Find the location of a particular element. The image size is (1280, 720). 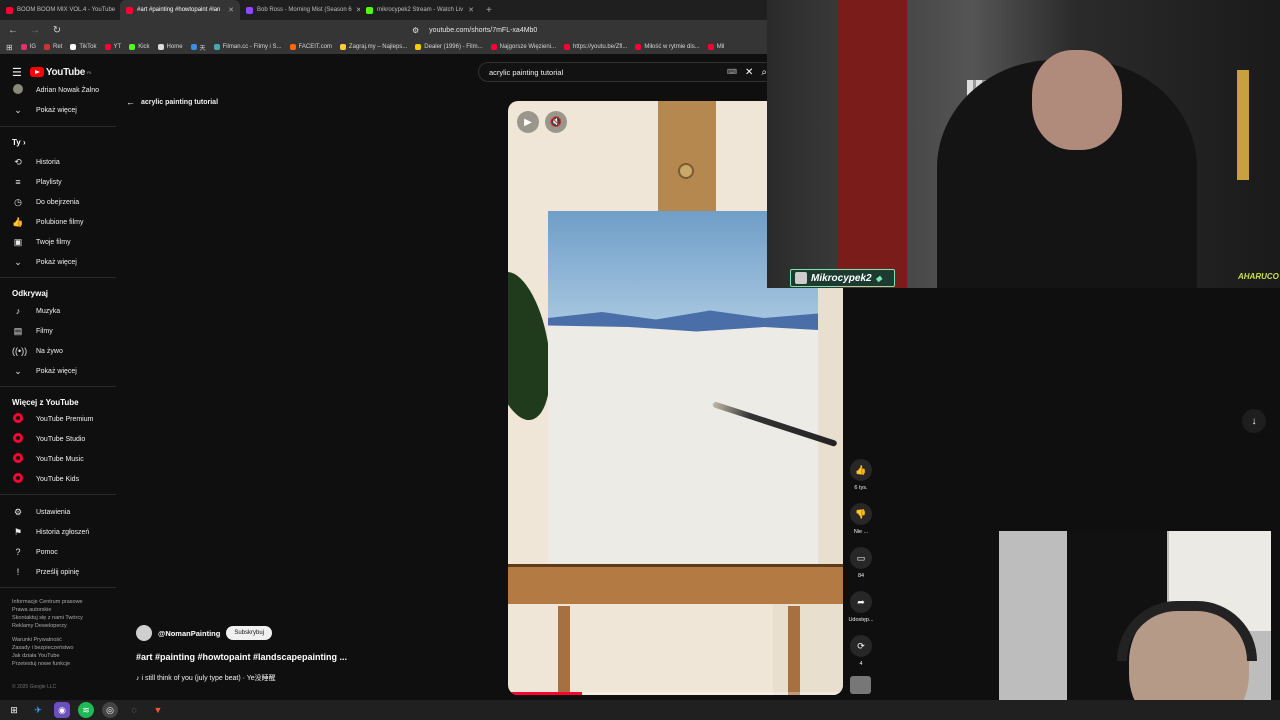

sidebar-item-studio: YouTube Studio is located at coordinates (48, 439).